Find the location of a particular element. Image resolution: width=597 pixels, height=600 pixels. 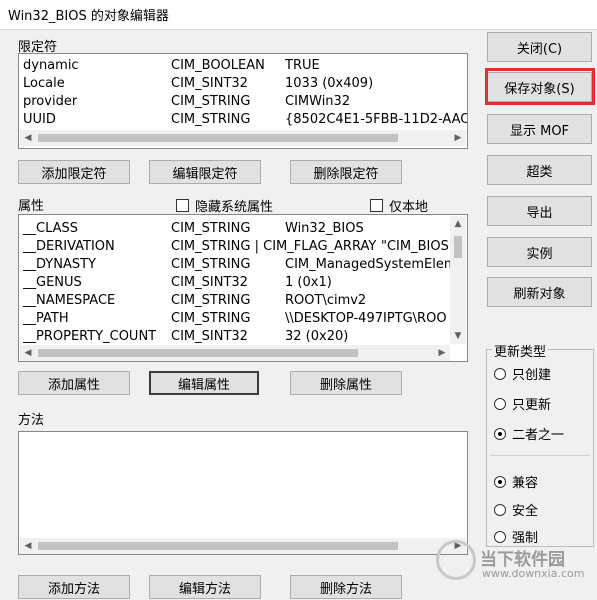

superclass-button: 超类 is located at coordinates (539, 170).